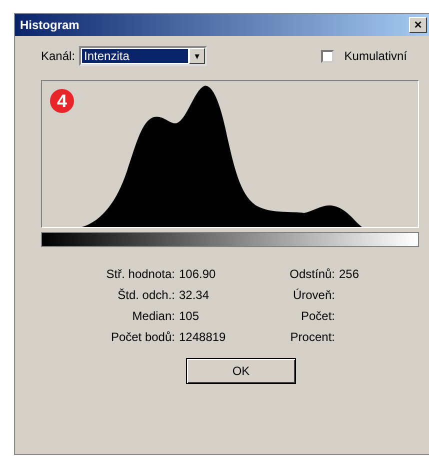 Image resolution: width=429 pixels, height=457 pixels. What do you see at coordinates (349, 274) in the screenshot?
I see `stat-value: 256` at bounding box center [349, 274].